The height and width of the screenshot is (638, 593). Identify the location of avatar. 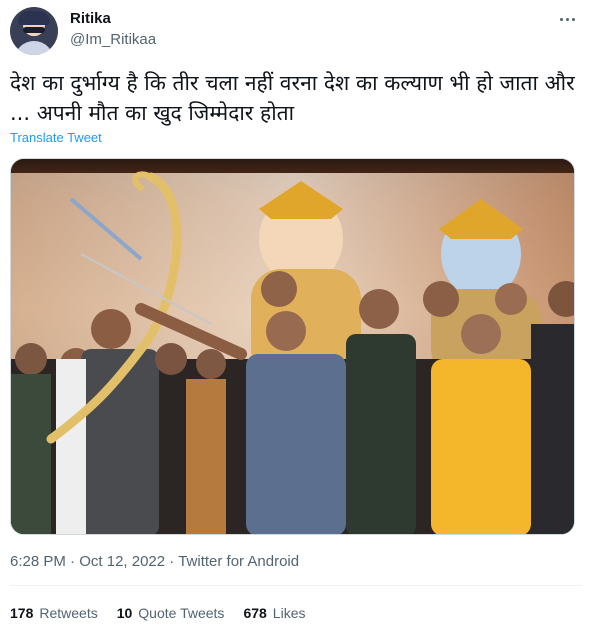
(34, 31).